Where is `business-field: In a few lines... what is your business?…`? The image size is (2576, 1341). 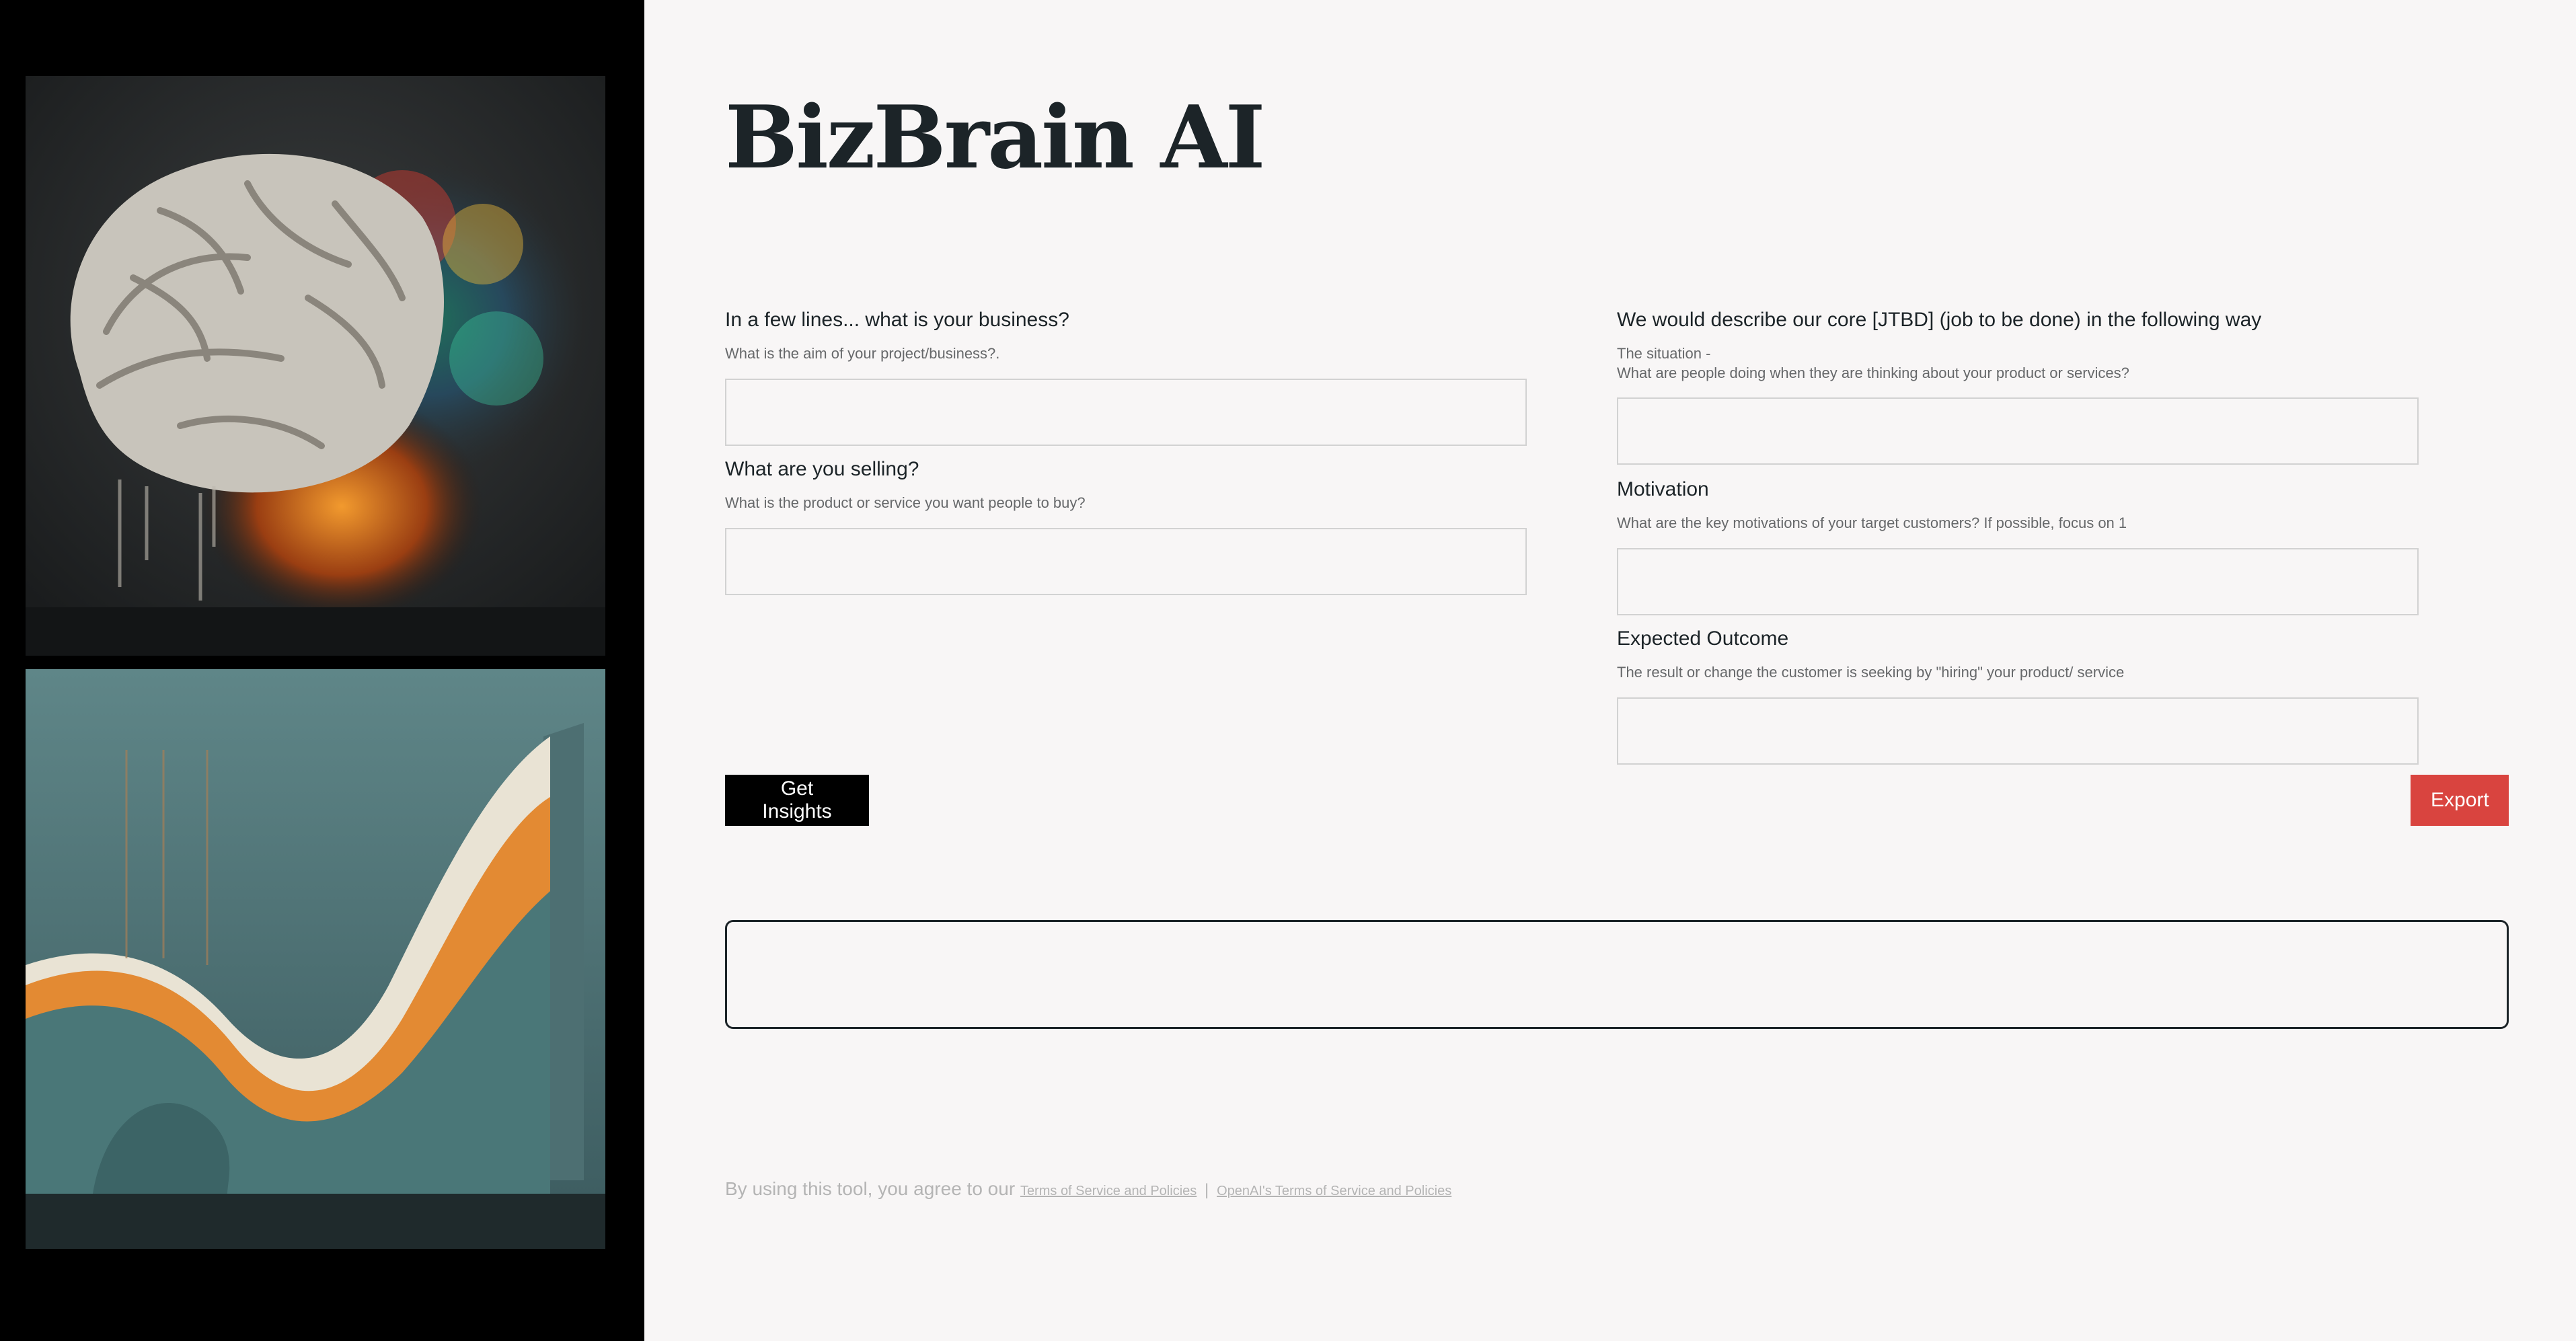
business-field: In a few lines... what is your business?… is located at coordinates (1126, 377).